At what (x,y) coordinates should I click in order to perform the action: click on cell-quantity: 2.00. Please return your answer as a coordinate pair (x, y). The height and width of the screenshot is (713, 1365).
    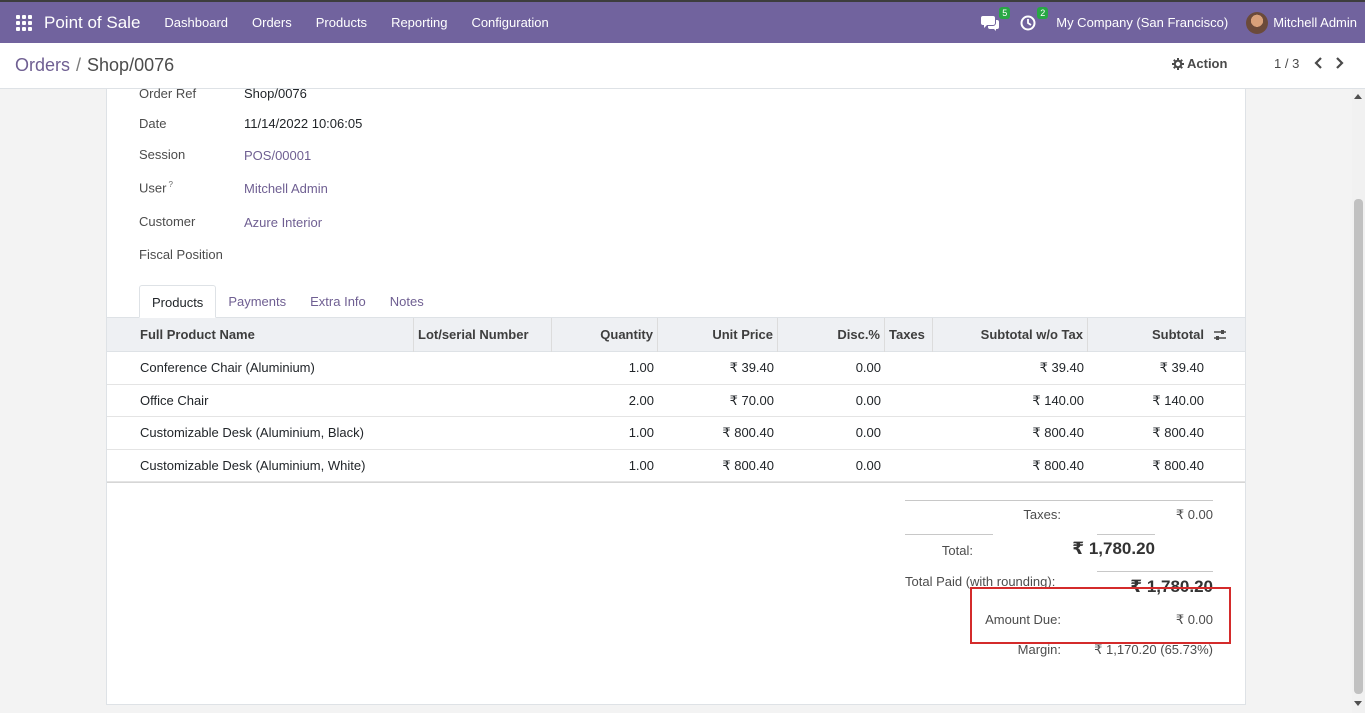
    Looking at the image, I should click on (641, 400).